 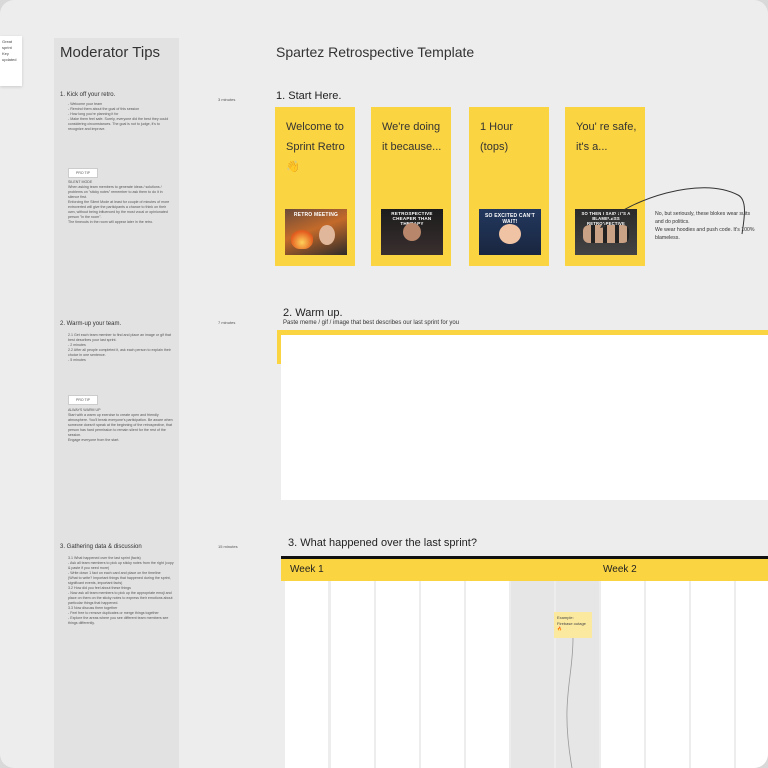 I want to click on timeline-header: Week 1 Week 2, so click(x=524, y=570).